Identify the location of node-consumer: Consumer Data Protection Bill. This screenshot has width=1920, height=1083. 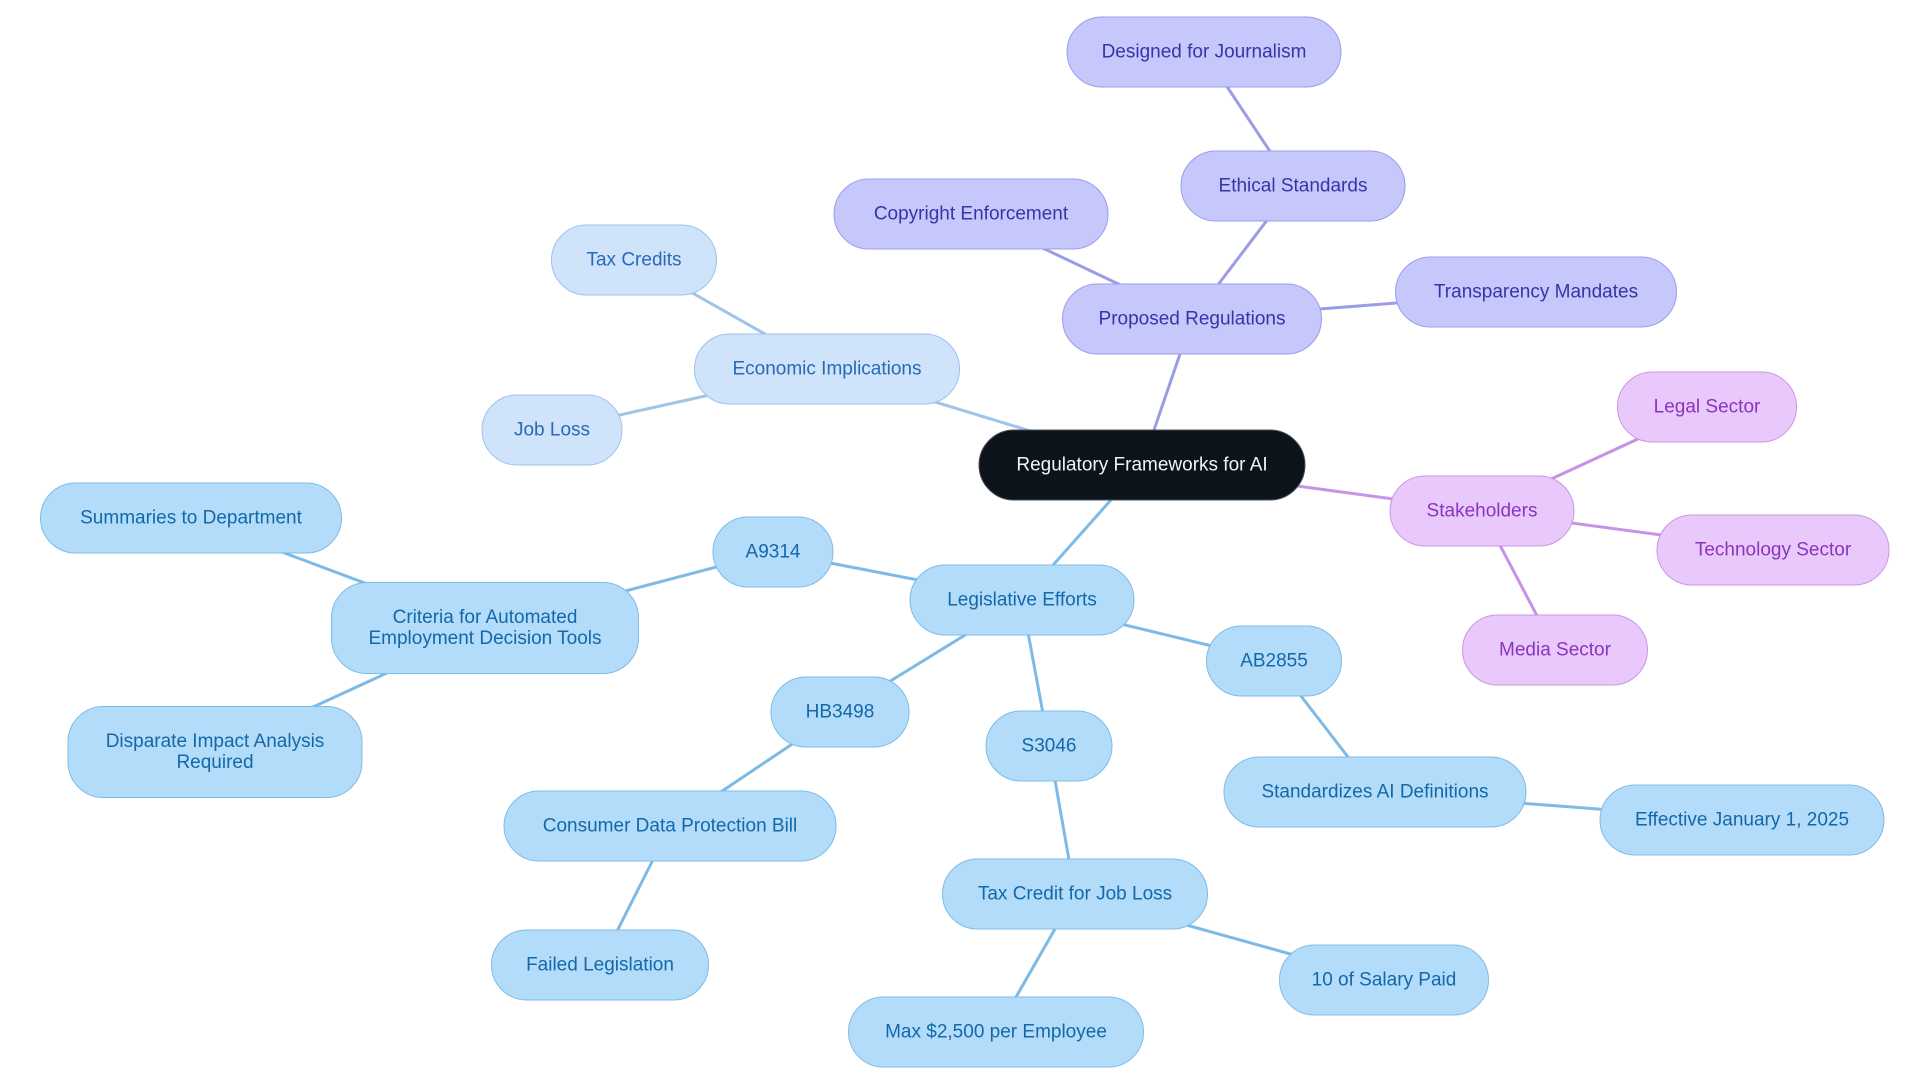
(670, 826).